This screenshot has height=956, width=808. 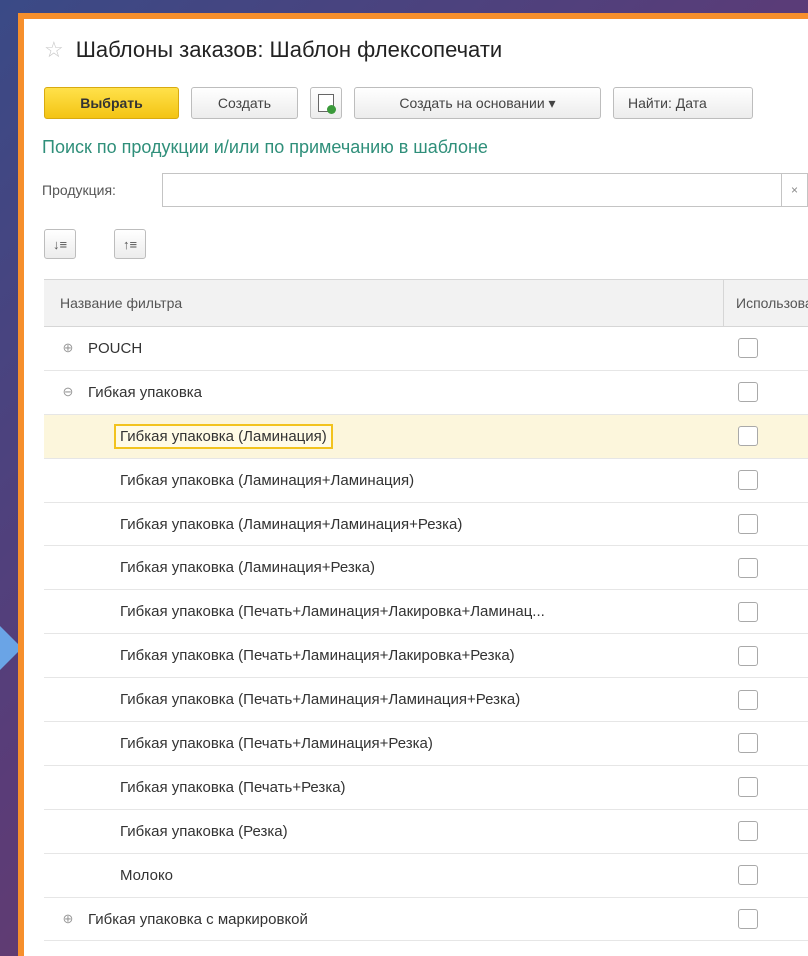 What do you see at coordinates (68, 392) in the screenshot?
I see `collapse-icon: ⊖` at bounding box center [68, 392].